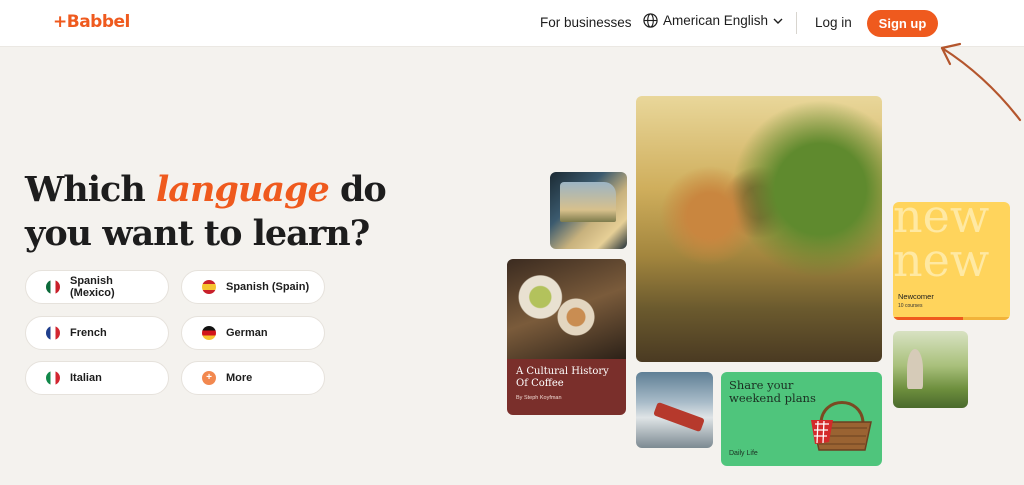  I want to click on language-option-french: French, so click(97, 333).